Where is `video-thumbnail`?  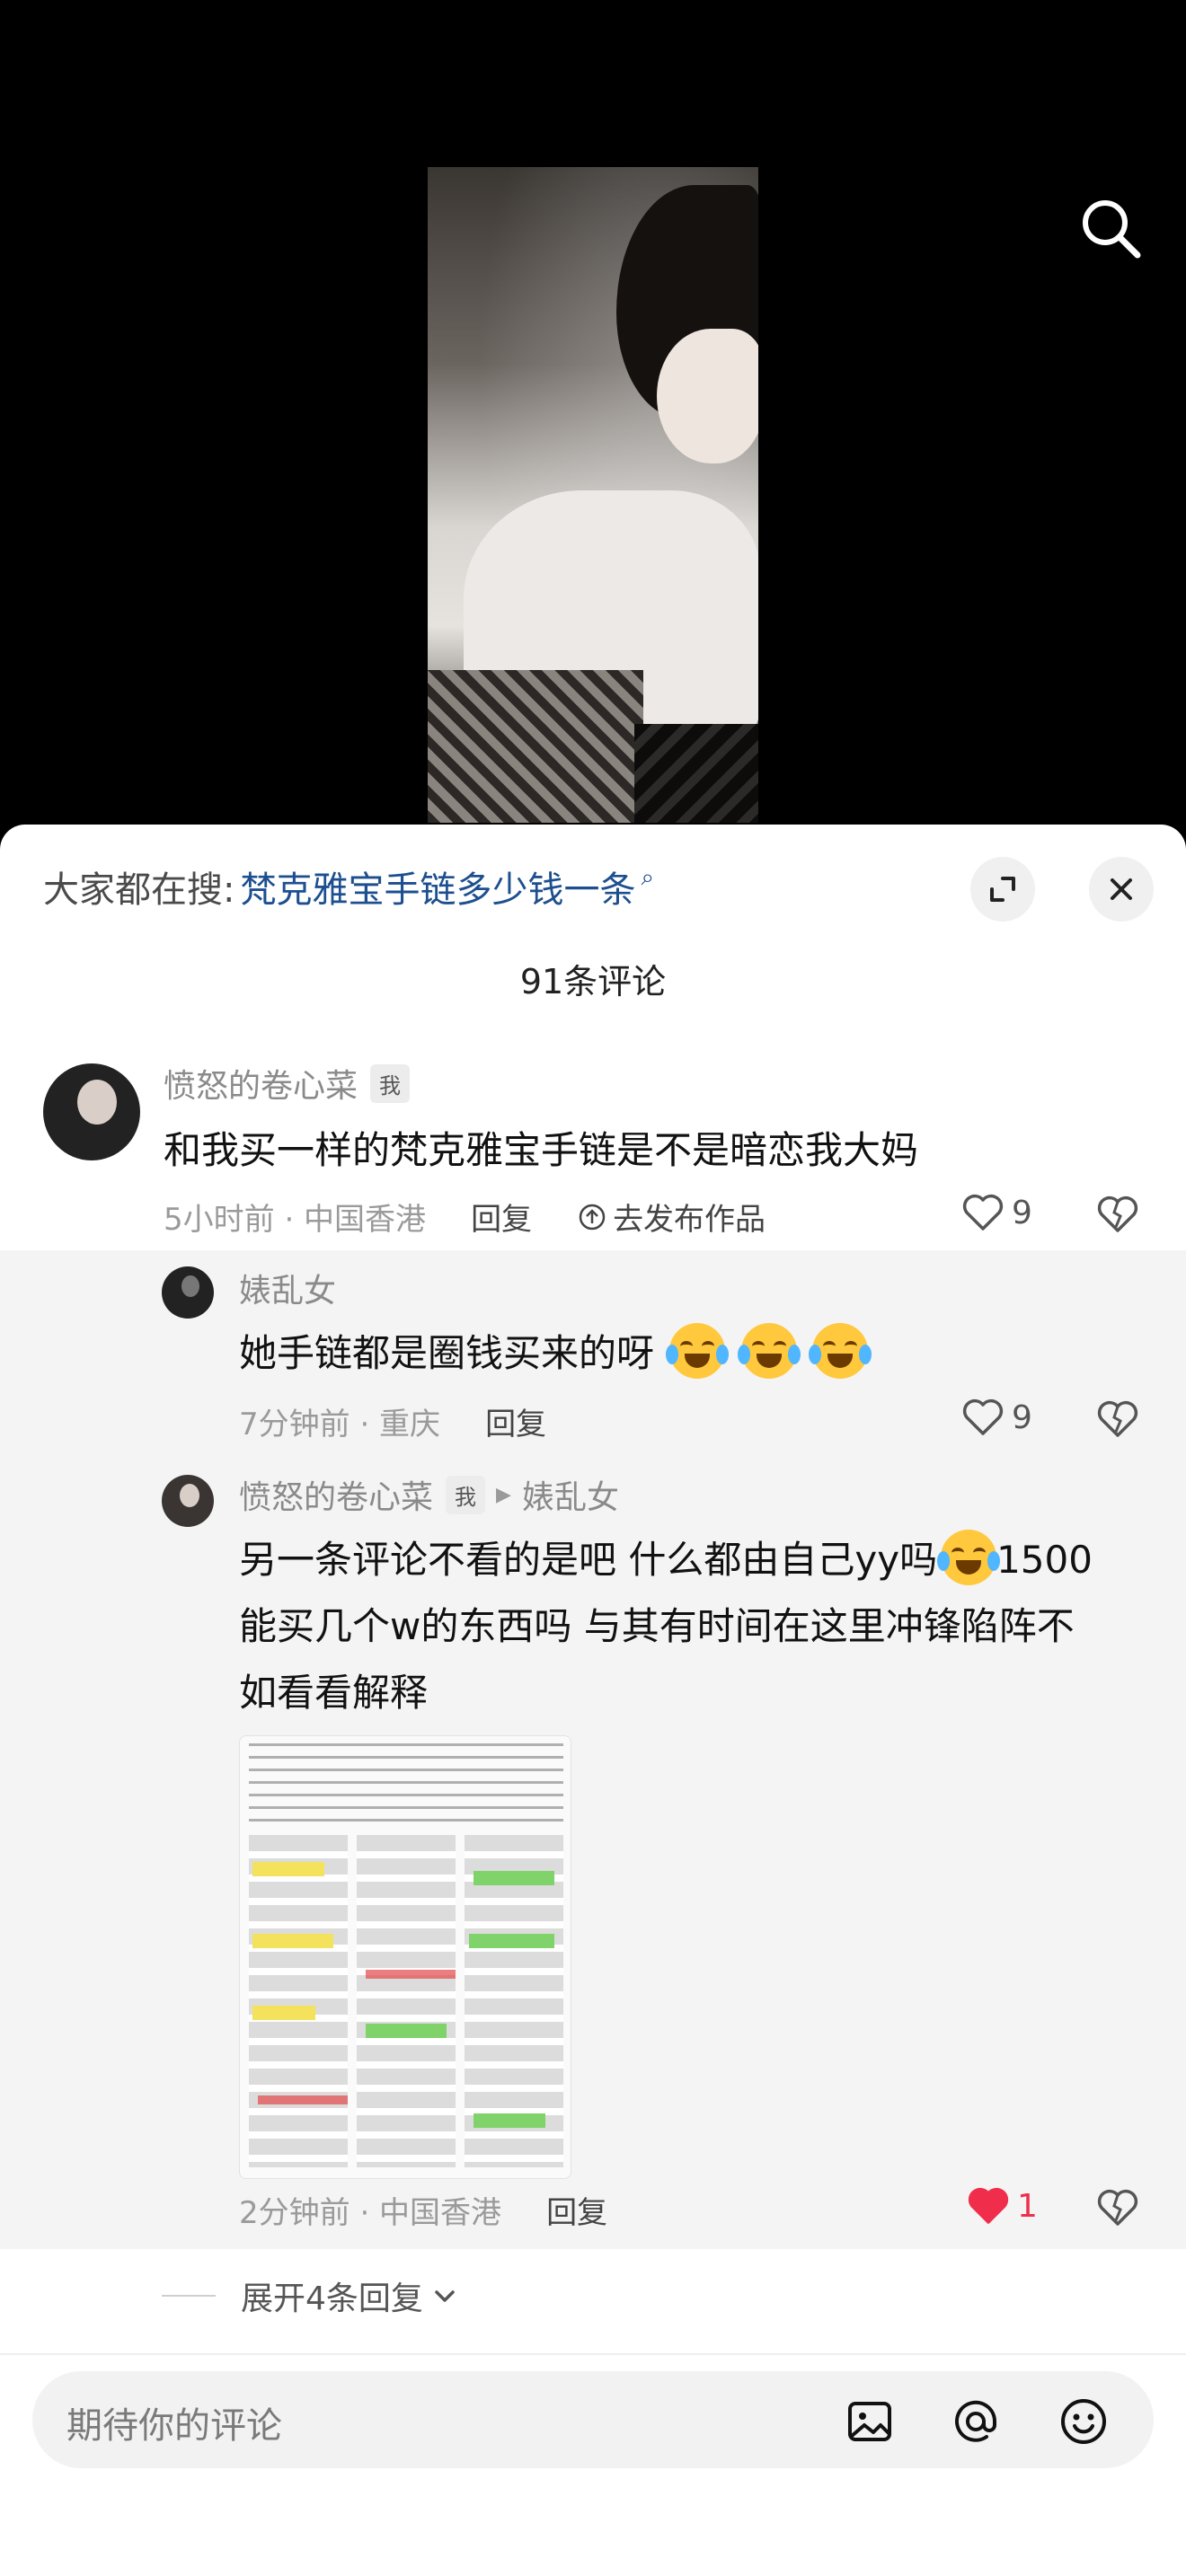 video-thumbnail is located at coordinates (593, 495).